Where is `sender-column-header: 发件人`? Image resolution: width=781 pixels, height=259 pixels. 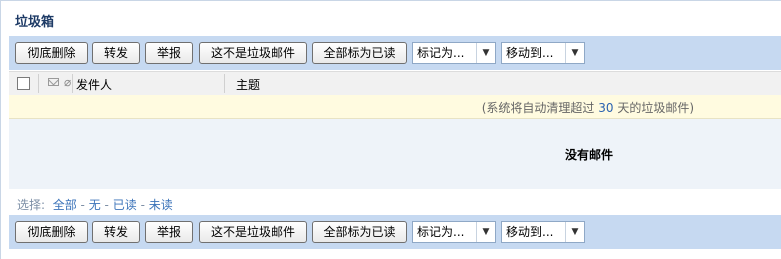
sender-column-header: 发件人 is located at coordinates (94, 84).